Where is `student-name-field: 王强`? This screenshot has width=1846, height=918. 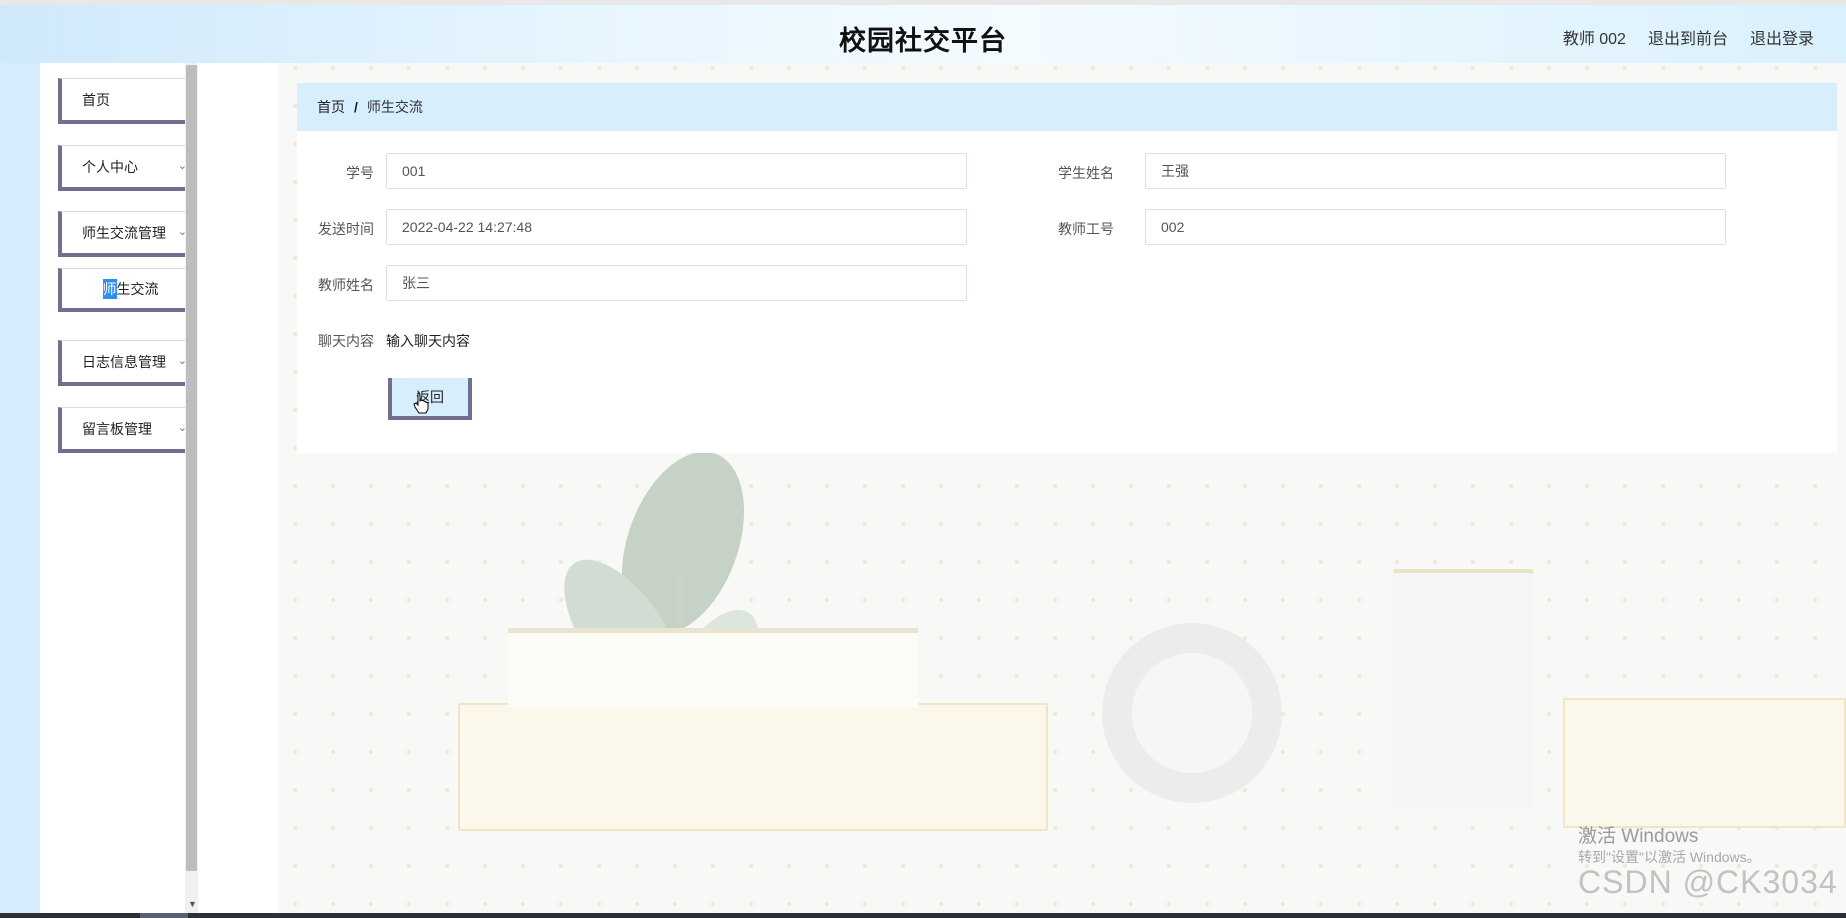 student-name-field: 王强 is located at coordinates (1435, 171).